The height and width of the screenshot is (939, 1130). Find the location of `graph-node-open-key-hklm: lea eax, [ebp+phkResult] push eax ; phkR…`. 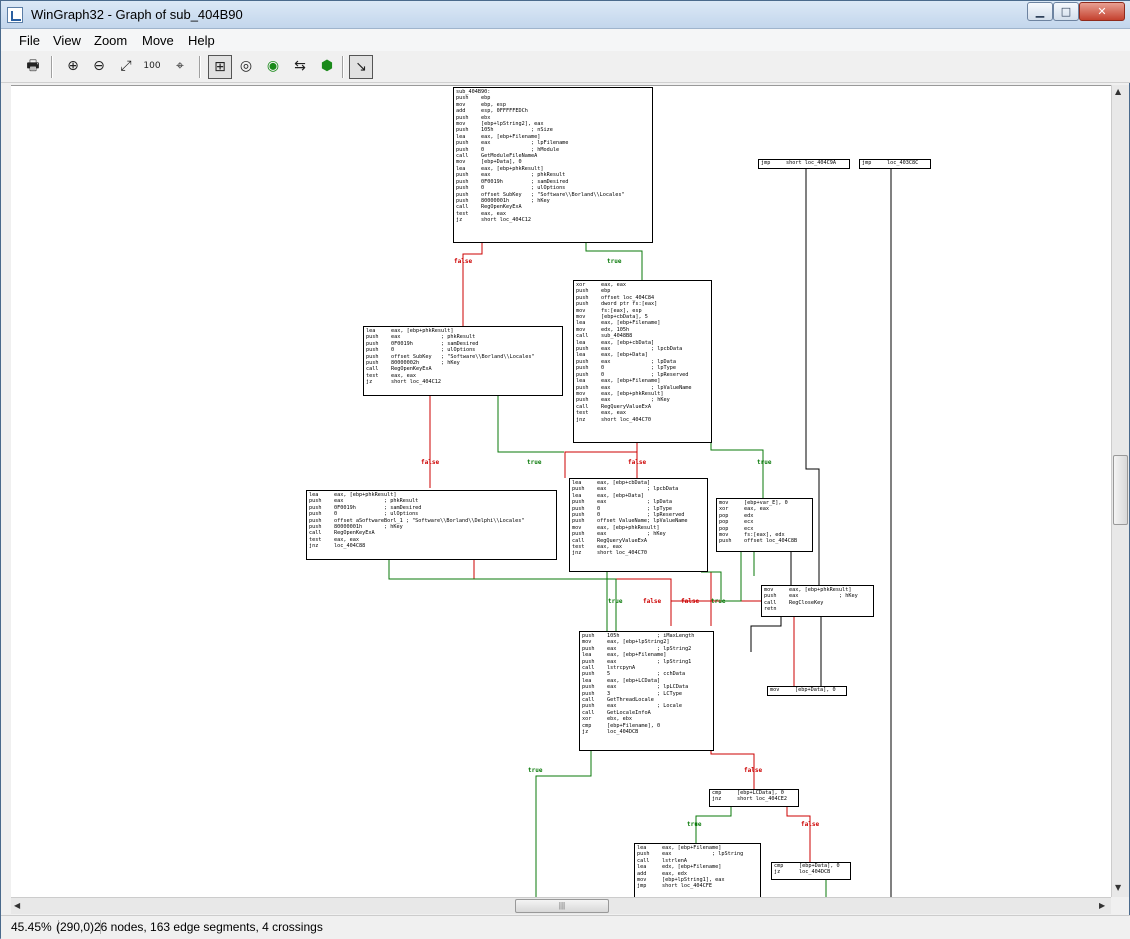

graph-node-open-key-hklm: lea eax, [ebp+phkResult] push eax ; phkR… is located at coordinates (463, 361).